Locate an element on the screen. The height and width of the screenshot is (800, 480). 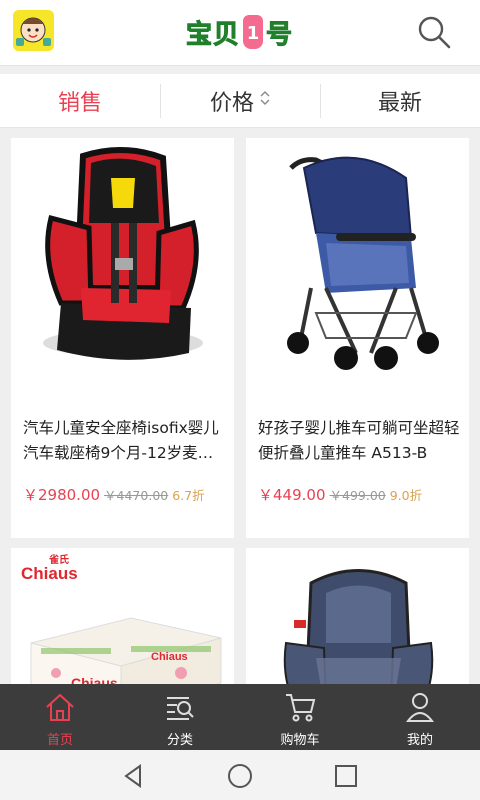
nav-mine: 我的 is located at coordinates (420, 717).